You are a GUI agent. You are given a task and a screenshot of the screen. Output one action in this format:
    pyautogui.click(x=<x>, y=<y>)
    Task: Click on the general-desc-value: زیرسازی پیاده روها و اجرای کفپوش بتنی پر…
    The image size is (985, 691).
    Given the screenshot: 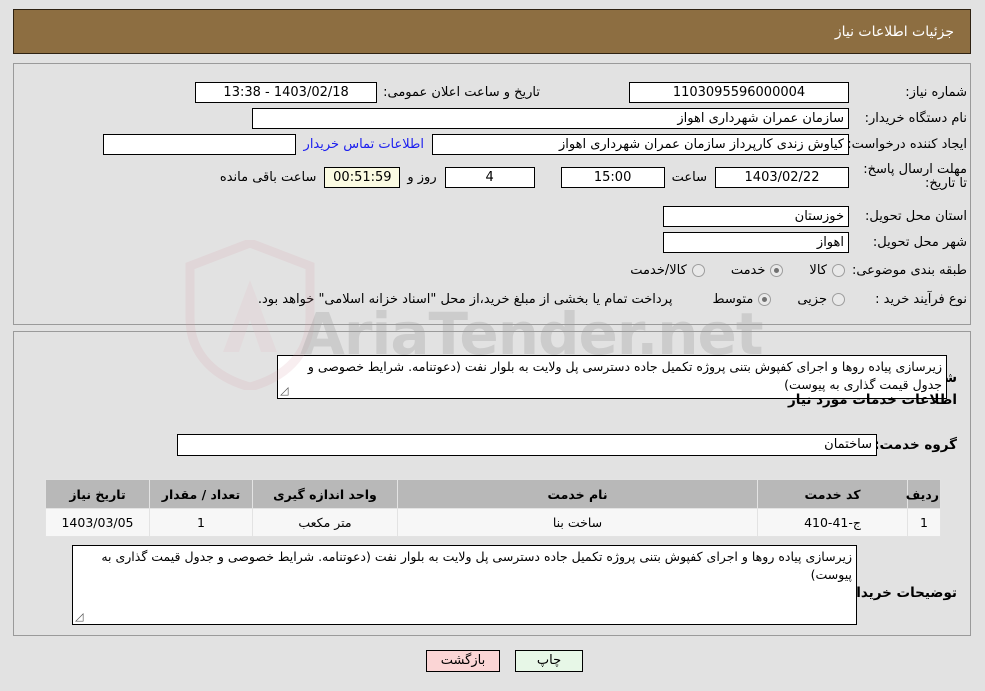 What is the action you would take?
    pyautogui.click(x=624, y=375)
    